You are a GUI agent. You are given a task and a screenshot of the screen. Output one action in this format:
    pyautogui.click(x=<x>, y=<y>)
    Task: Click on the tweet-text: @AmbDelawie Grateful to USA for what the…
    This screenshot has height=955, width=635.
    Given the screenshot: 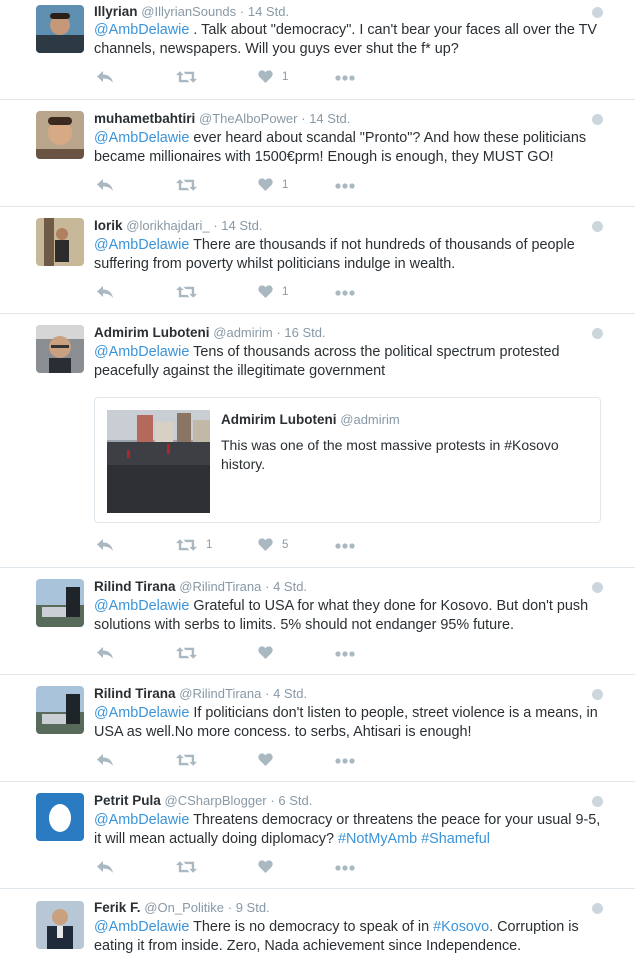 What is the action you would take?
    pyautogui.click(x=349, y=615)
    